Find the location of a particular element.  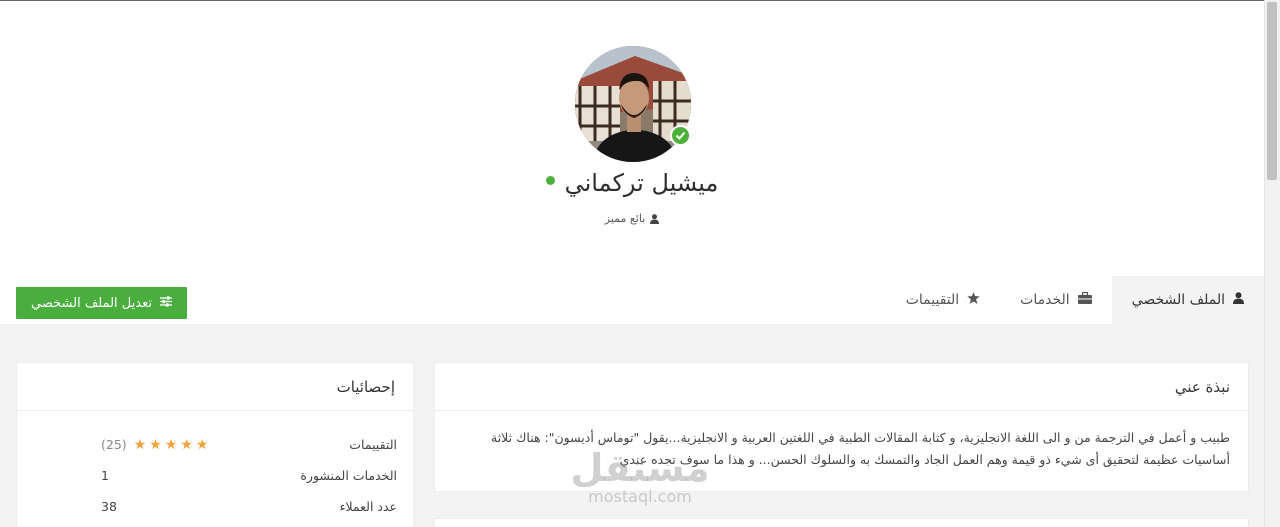

stat-row-clients: عدد العملاء 38 is located at coordinates (216, 509).